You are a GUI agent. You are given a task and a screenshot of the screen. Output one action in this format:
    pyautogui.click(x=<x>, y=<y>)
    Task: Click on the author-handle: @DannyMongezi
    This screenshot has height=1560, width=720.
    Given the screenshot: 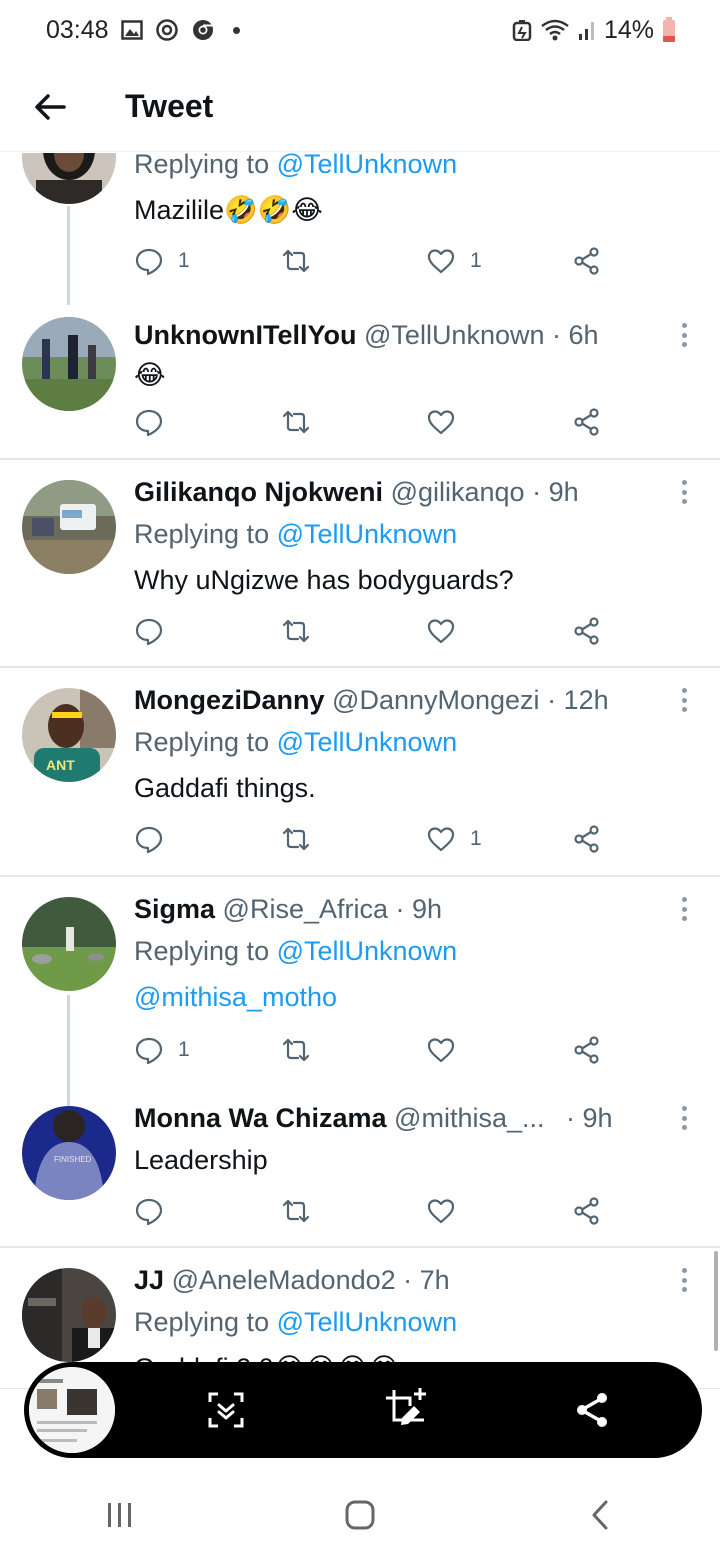 What is the action you would take?
    pyautogui.click(x=436, y=700)
    